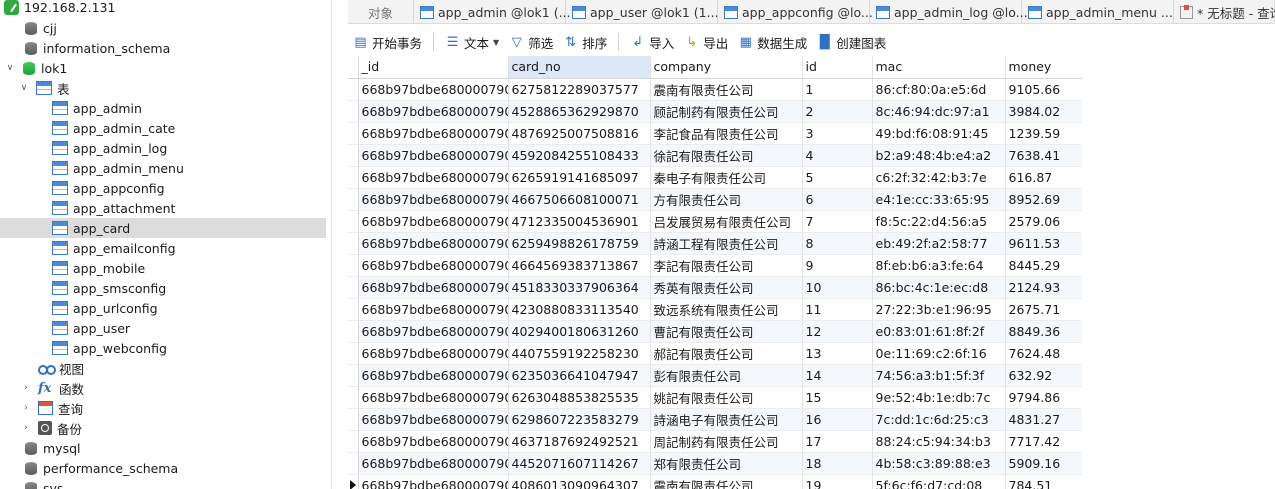  Describe the element at coordinates (579, 353) in the screenshot. I see `cell-card-no: 4407559192258230` at that location.